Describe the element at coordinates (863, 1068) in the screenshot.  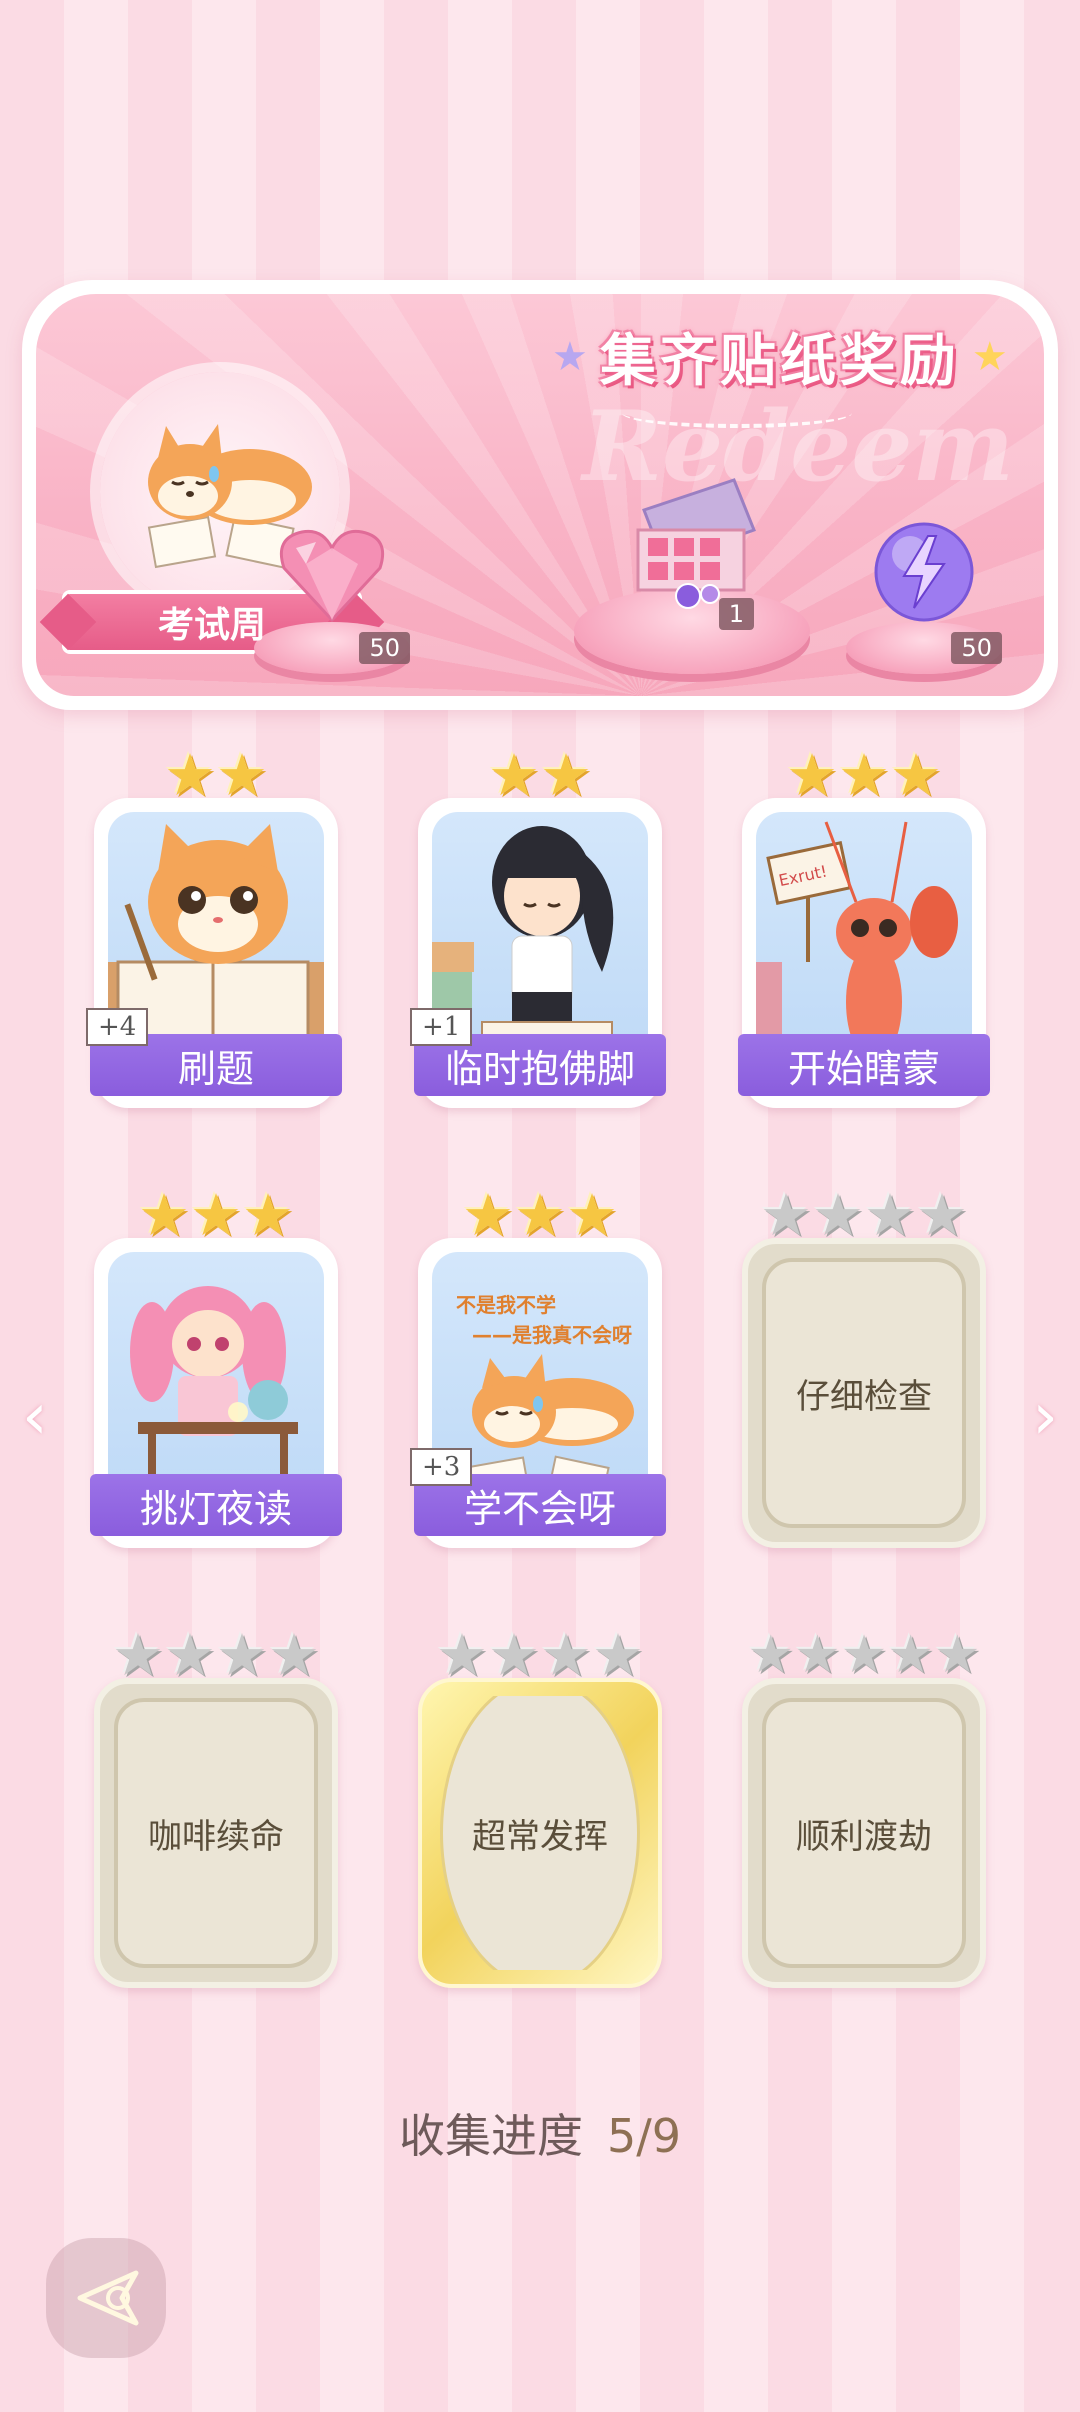
I see `card-name: 开始瞎蒙` at that location.